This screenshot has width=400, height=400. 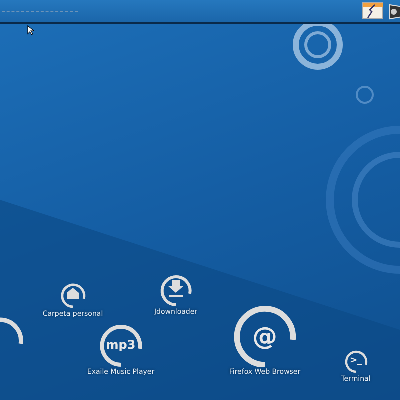 What do you see at coordinates (365, 95) in the screenshot?
I see `wallpaper-ring-drawing` at bounding box center [365, 95].